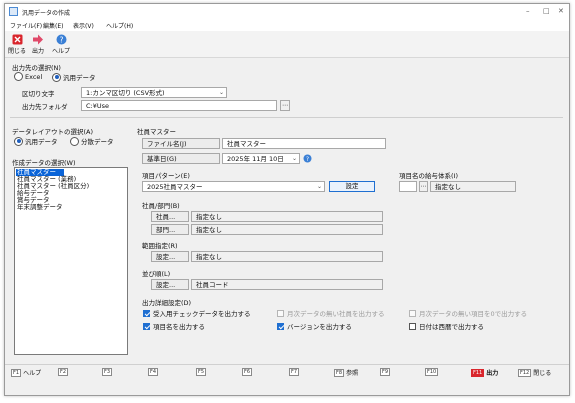 The image size is (575, 403). Describe the element at coordinates (287, 364) in the screenshot. I see `divider` at that location.